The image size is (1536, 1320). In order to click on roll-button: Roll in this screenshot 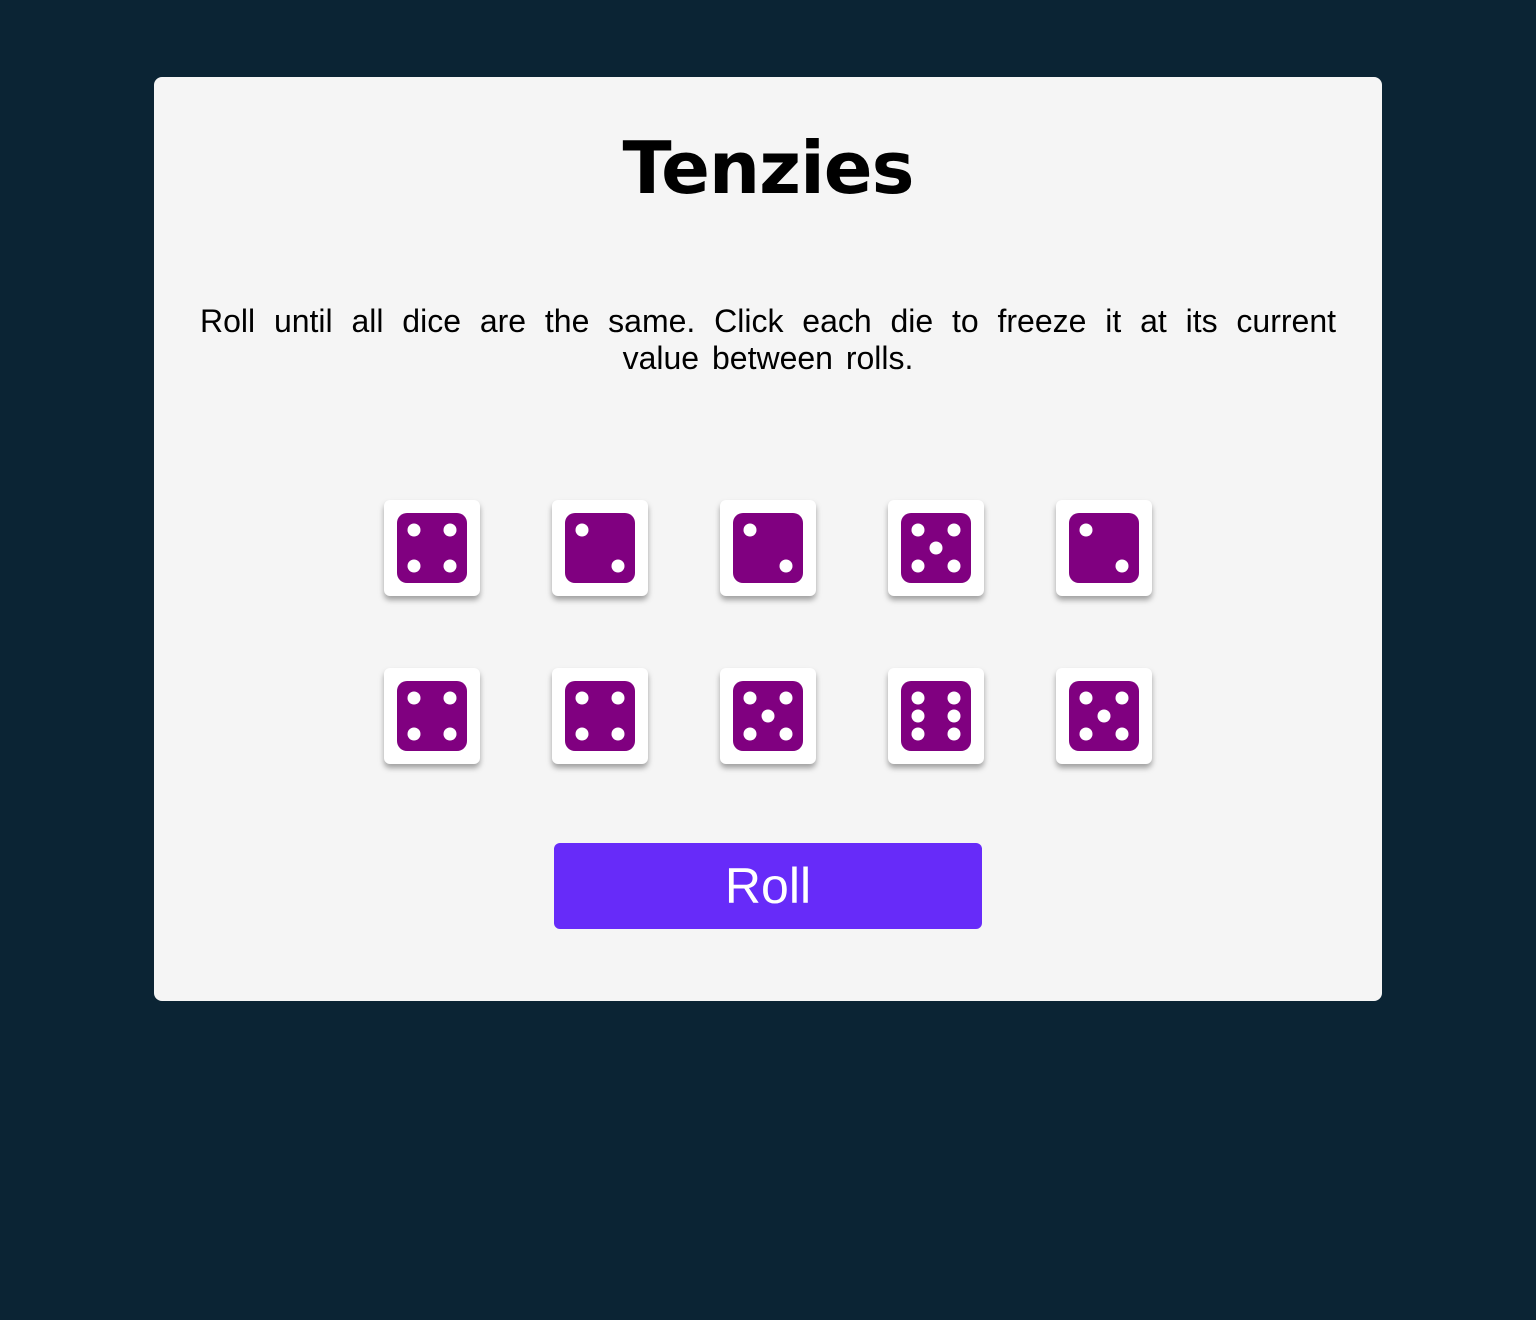, I will do `click(768, 886)`.